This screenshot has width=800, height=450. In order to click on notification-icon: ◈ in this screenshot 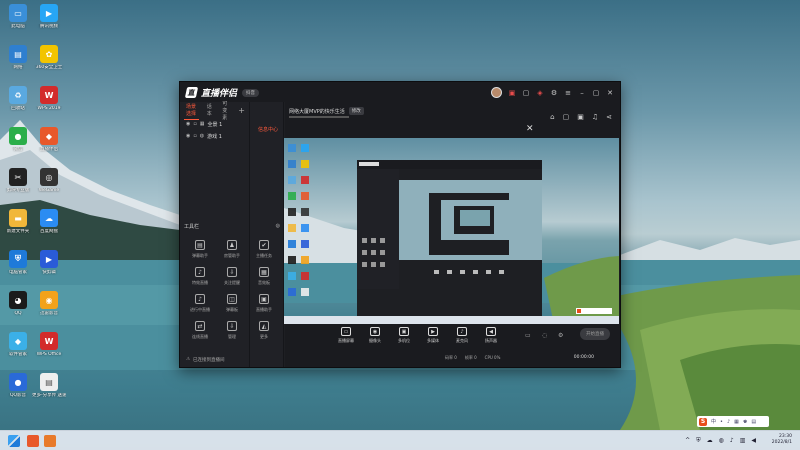, I will do `click(540, 93)`.